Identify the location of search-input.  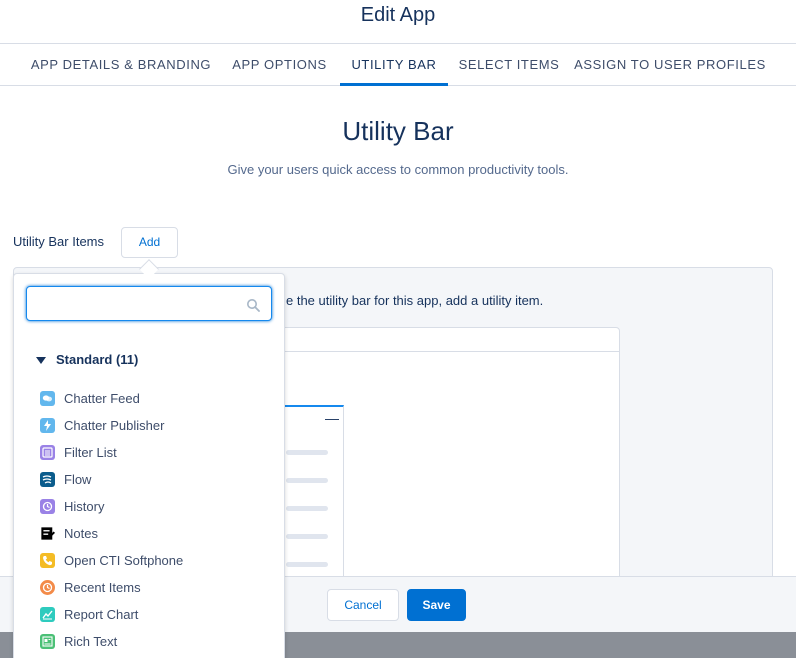
(149, 303).